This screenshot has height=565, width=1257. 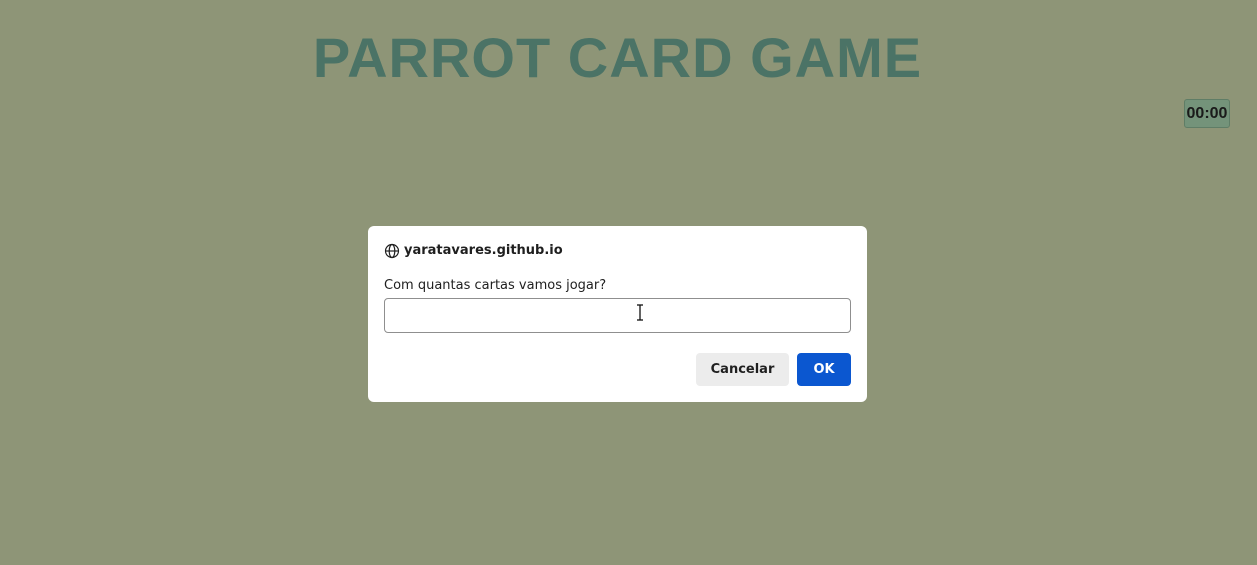 What do you see at coordinates (742, 369) in the screenshot?
I see `cancel-button: Cancelar` at bounding box center [742, 369].